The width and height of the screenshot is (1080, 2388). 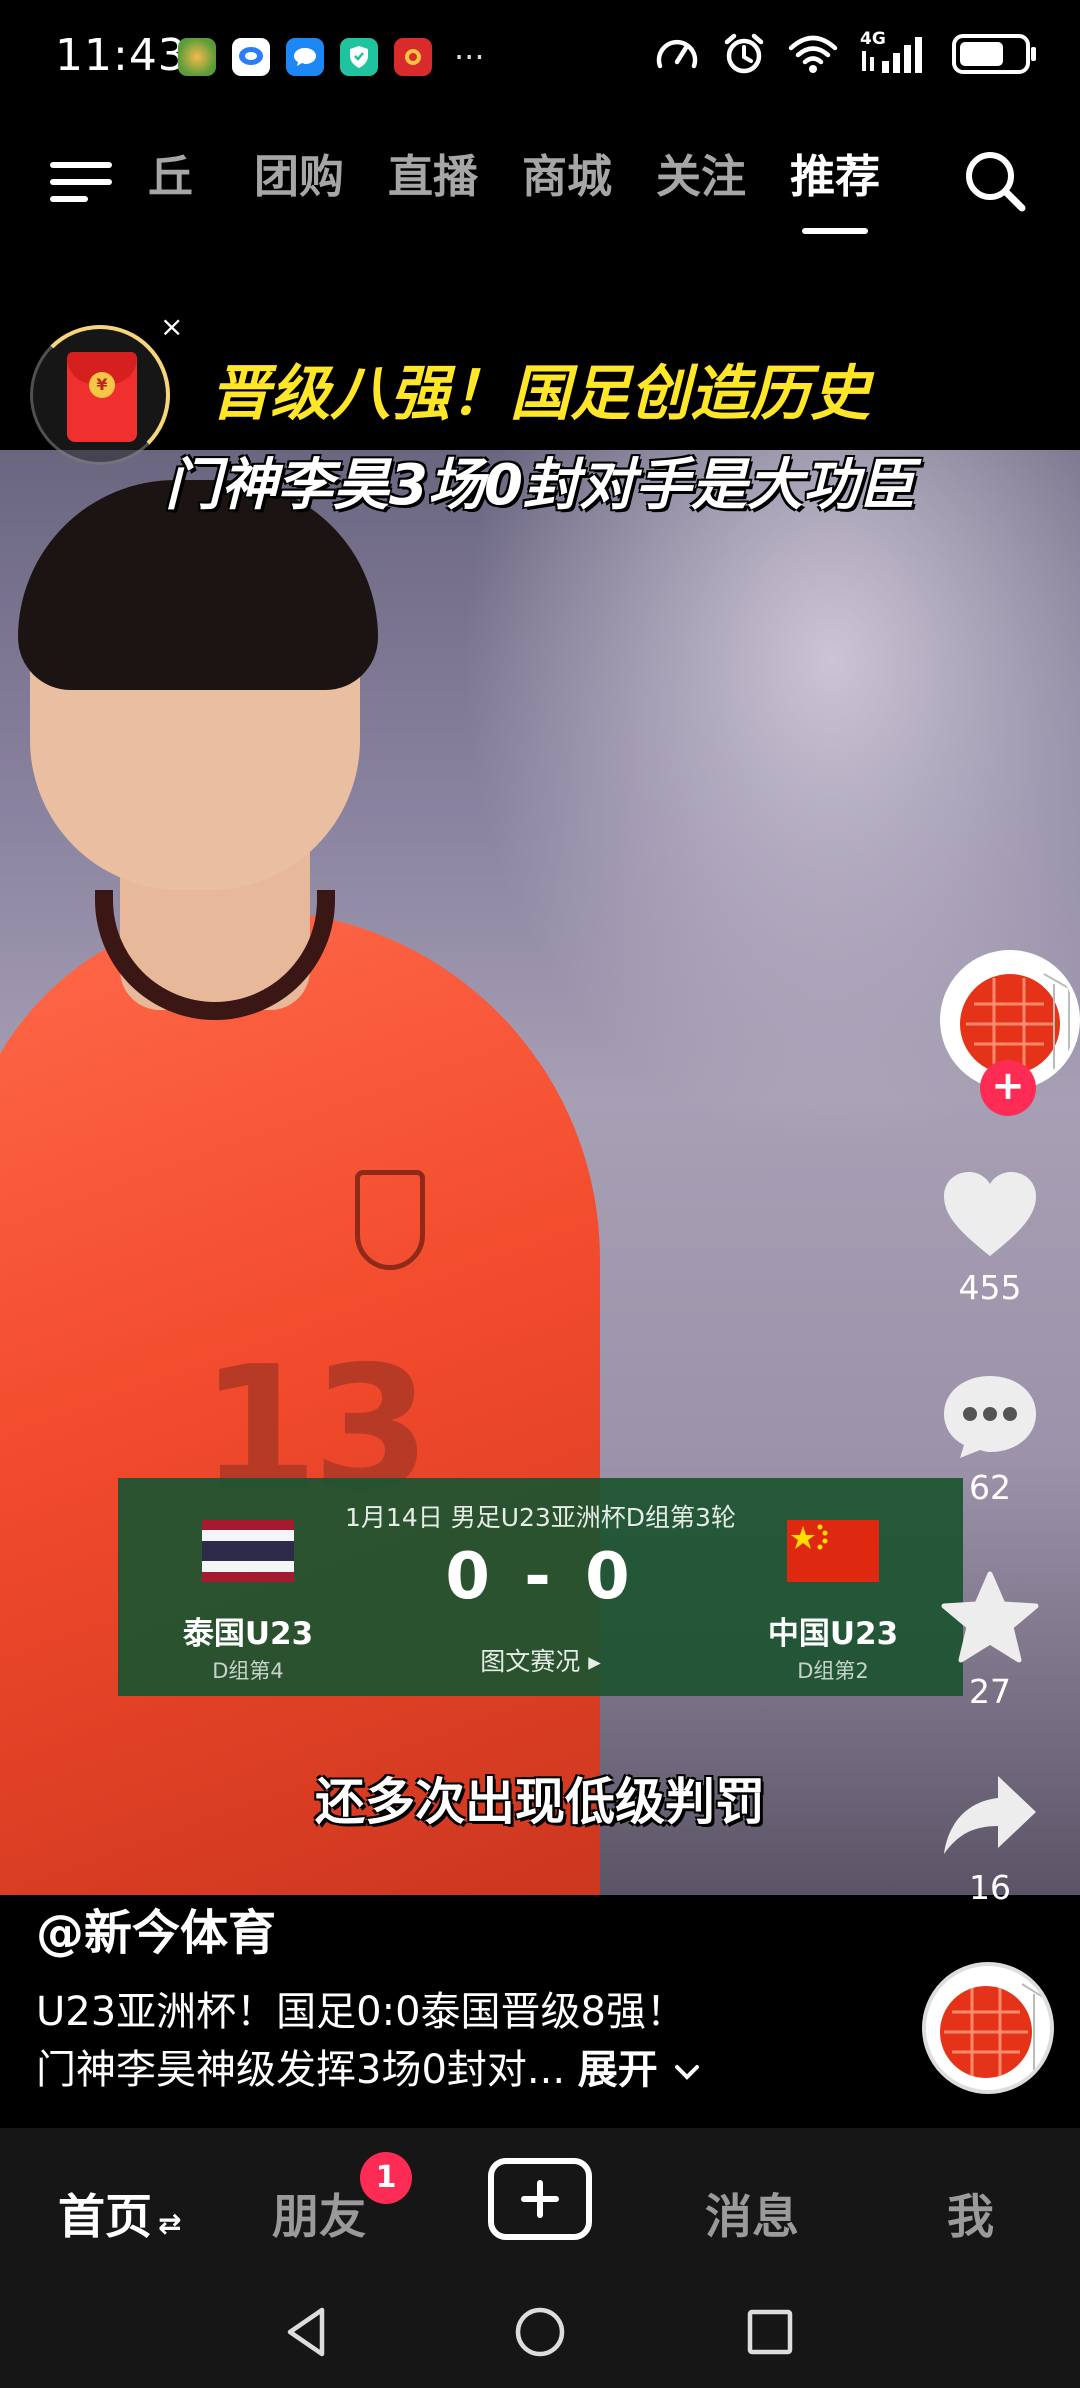 I want to click on favorite-button: 27, so click(x=990, y=1640).